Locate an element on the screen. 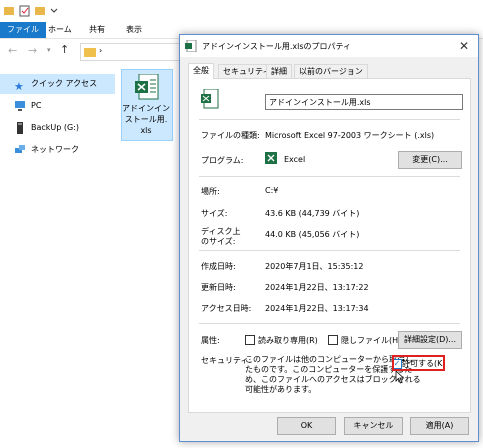 Image resolution: width=483 pixels, height=448 pixels. quick-access-toolbar-icons is located at coordinates (34, 11).